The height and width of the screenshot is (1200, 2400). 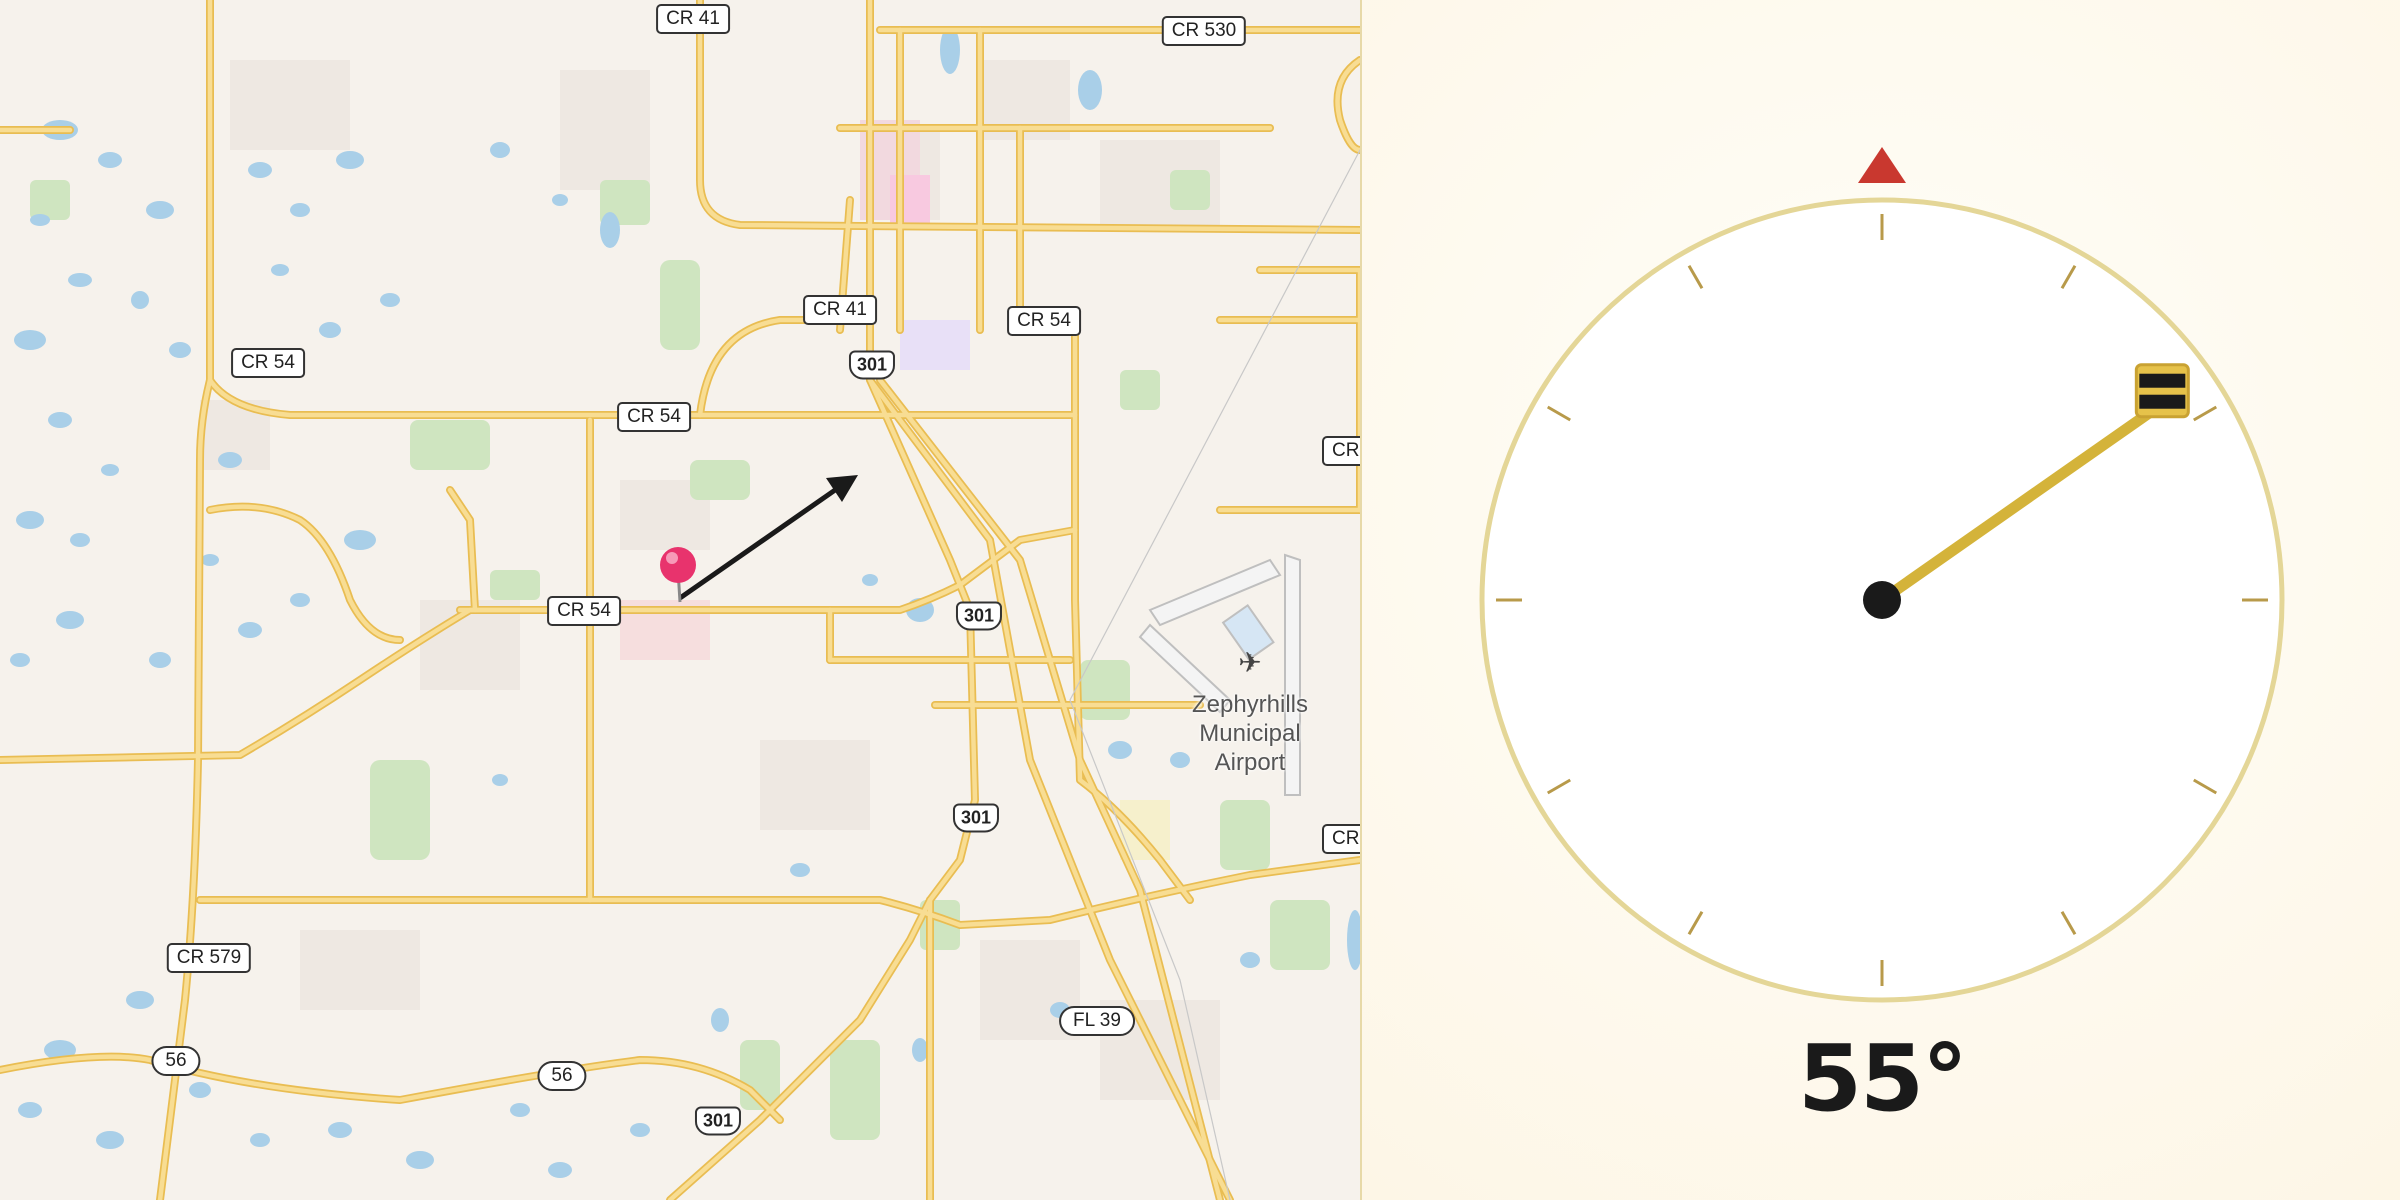 What do you see at coordinates (1882, 165) in the screenshot?
I see `north-triangle-icon` at bounding box center [1882, 165].